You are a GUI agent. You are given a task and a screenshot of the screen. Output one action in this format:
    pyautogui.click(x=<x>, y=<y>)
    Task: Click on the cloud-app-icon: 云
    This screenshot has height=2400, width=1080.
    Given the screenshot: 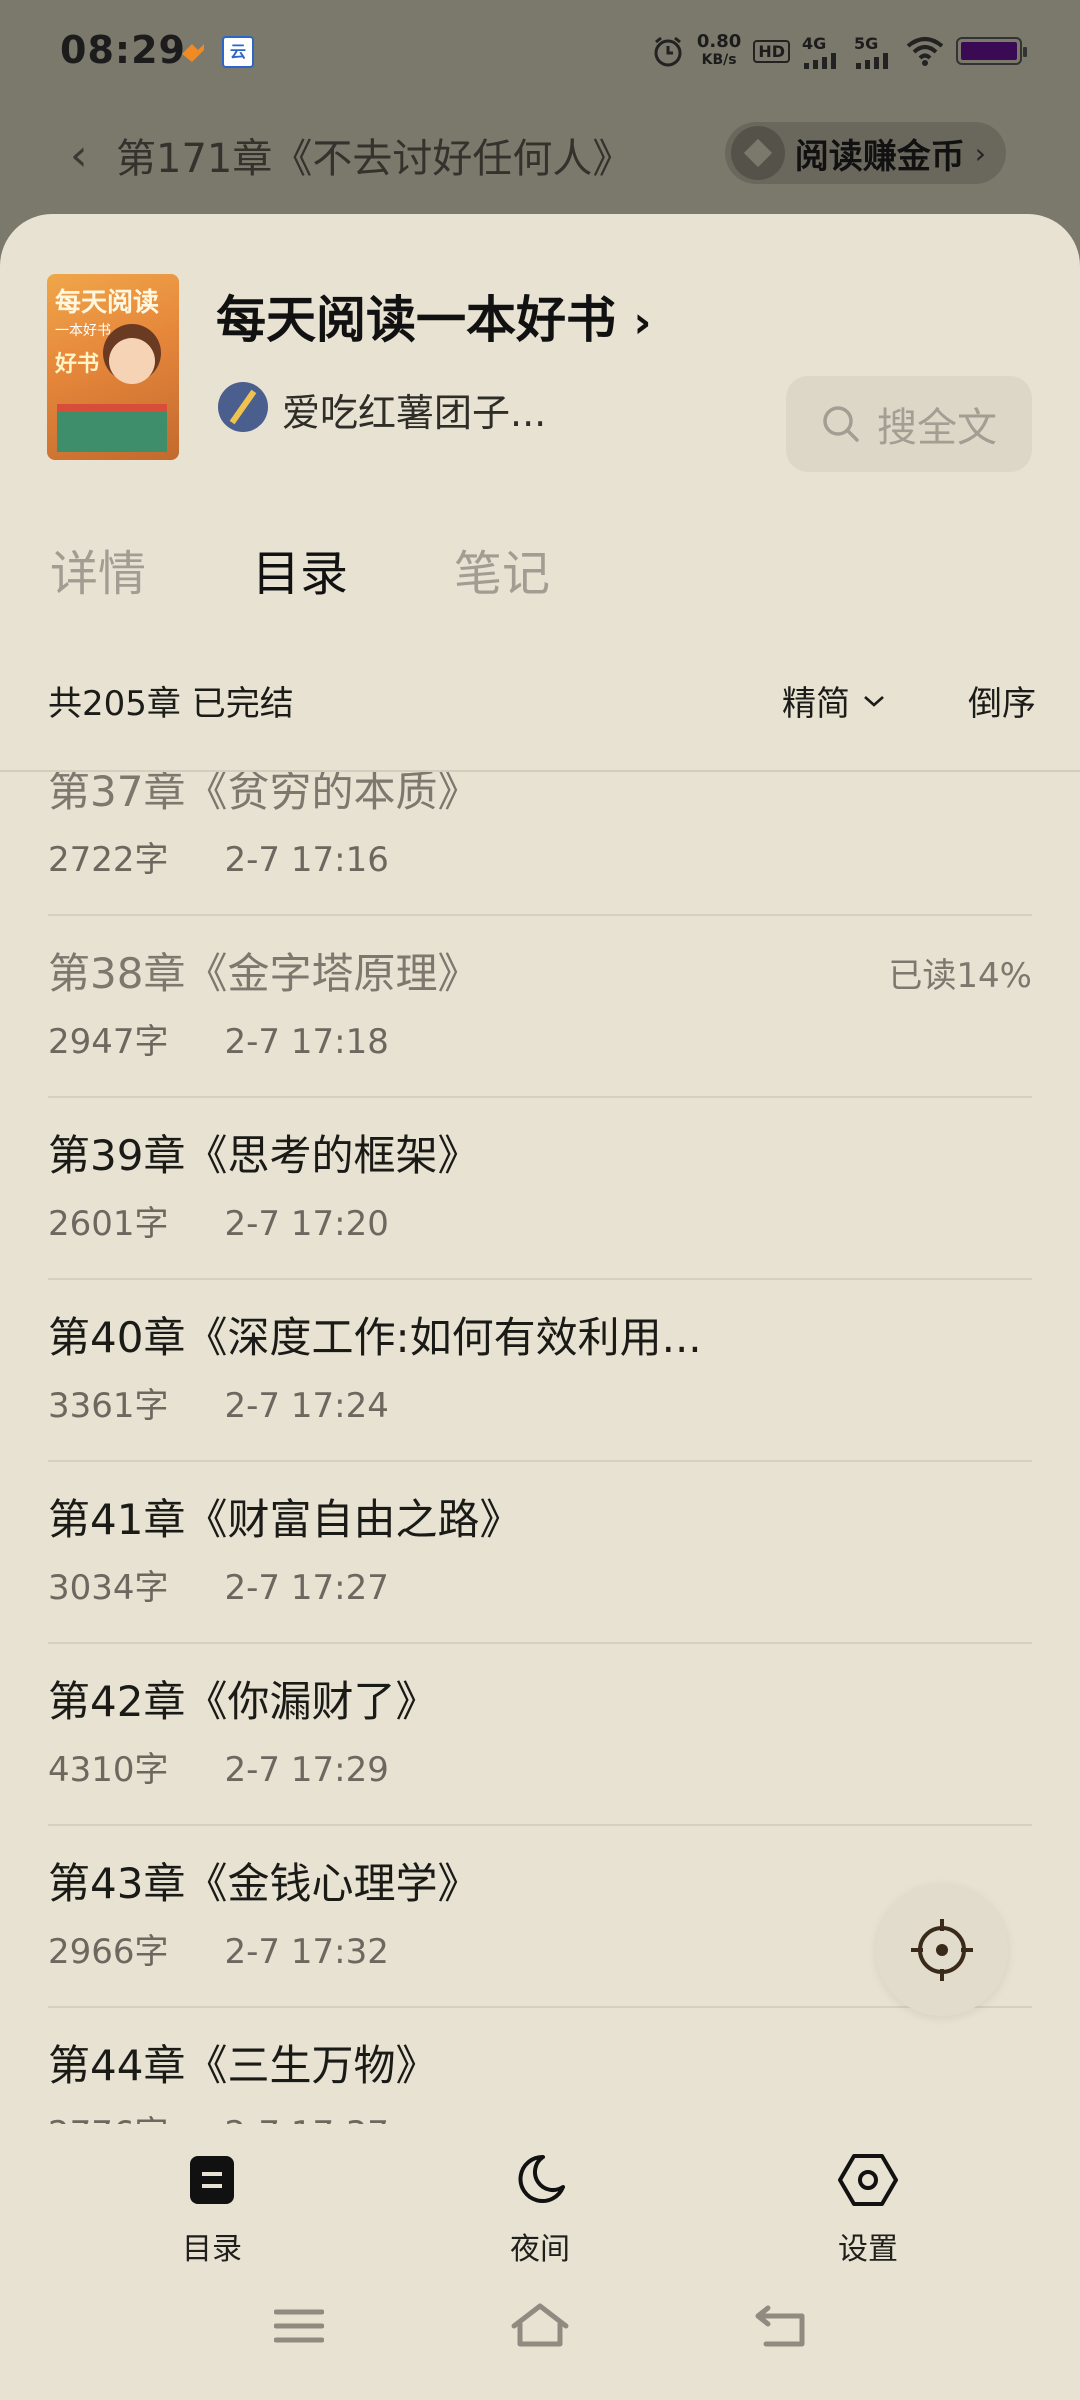 What is the action you would take?
    pyautogui.click(x=238, y=52)
    